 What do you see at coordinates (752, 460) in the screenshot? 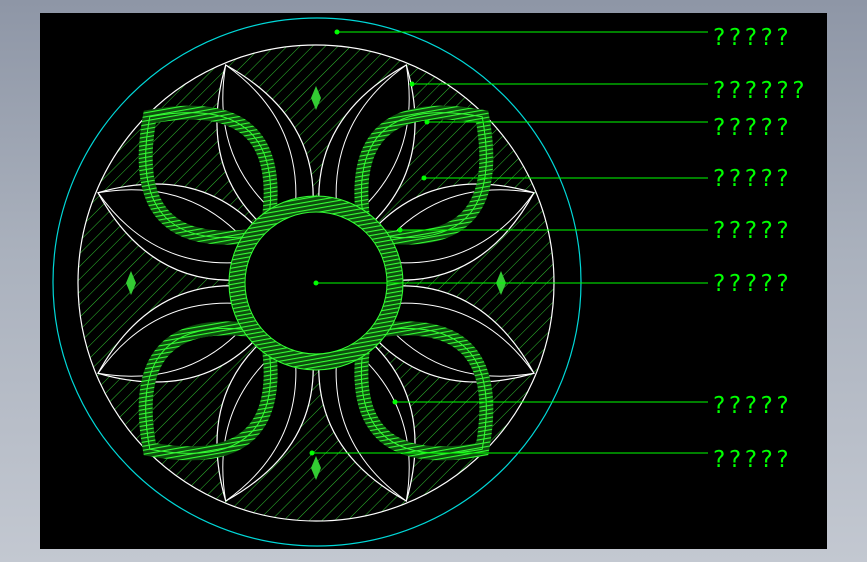
I see `callout-label-8: ?????` at bounding box center [752, 460].